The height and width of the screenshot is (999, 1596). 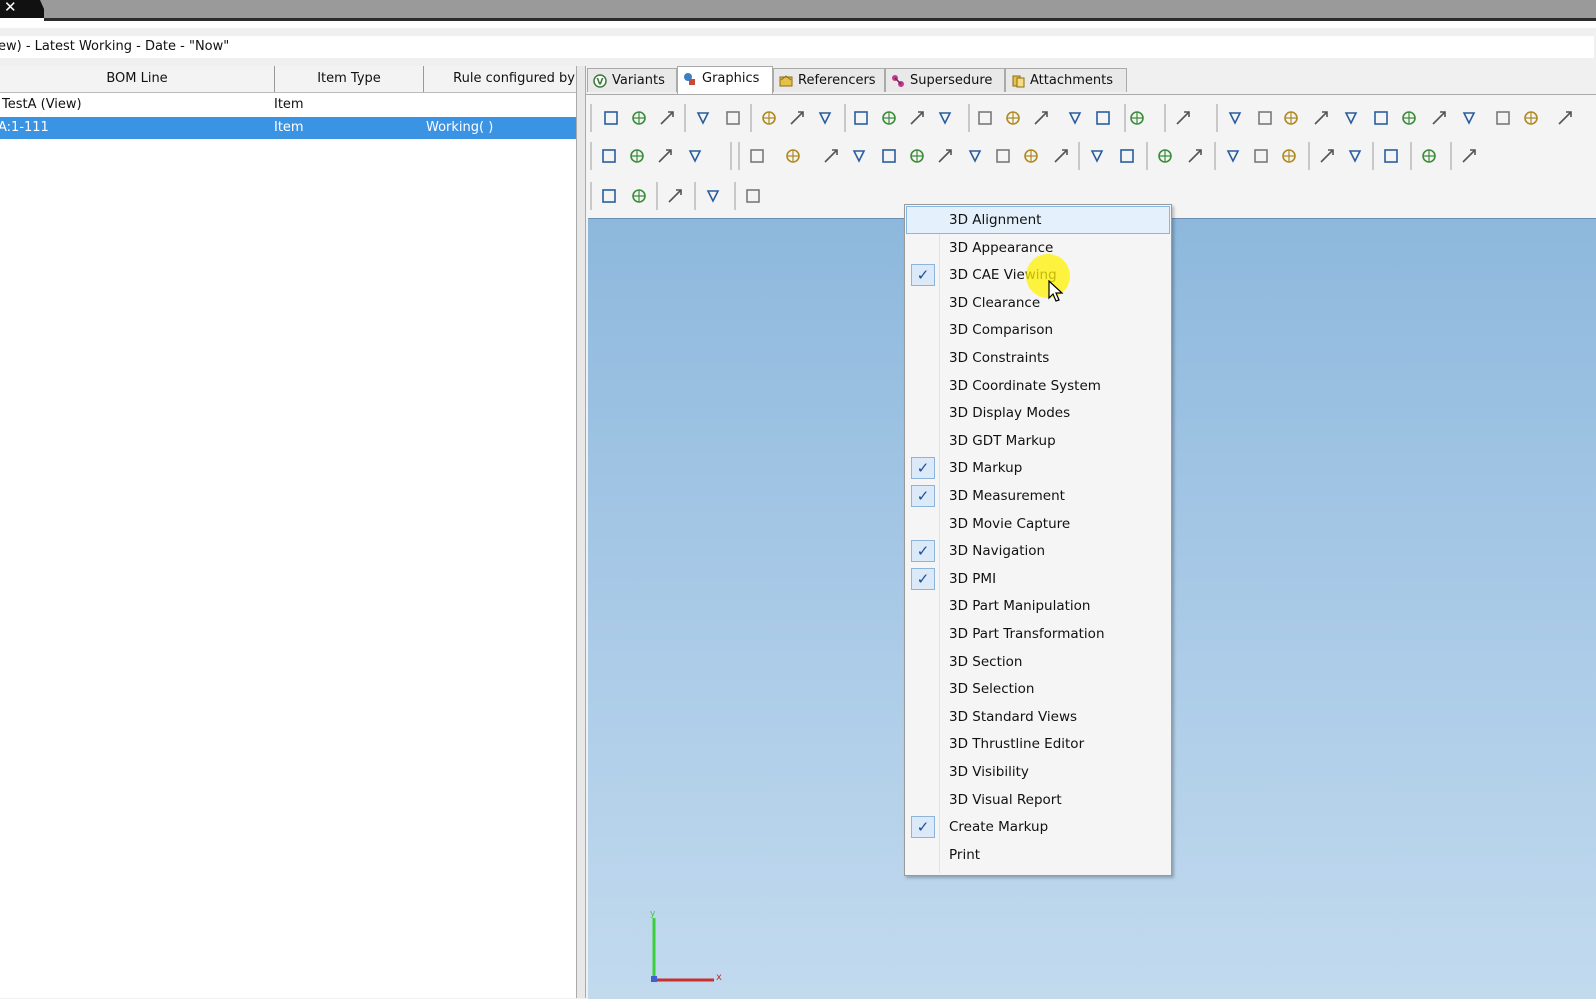 I want to click on menu-item-3d-thrustline-editor: 3D Thrustline Editor, so click(x=1038, y=744).